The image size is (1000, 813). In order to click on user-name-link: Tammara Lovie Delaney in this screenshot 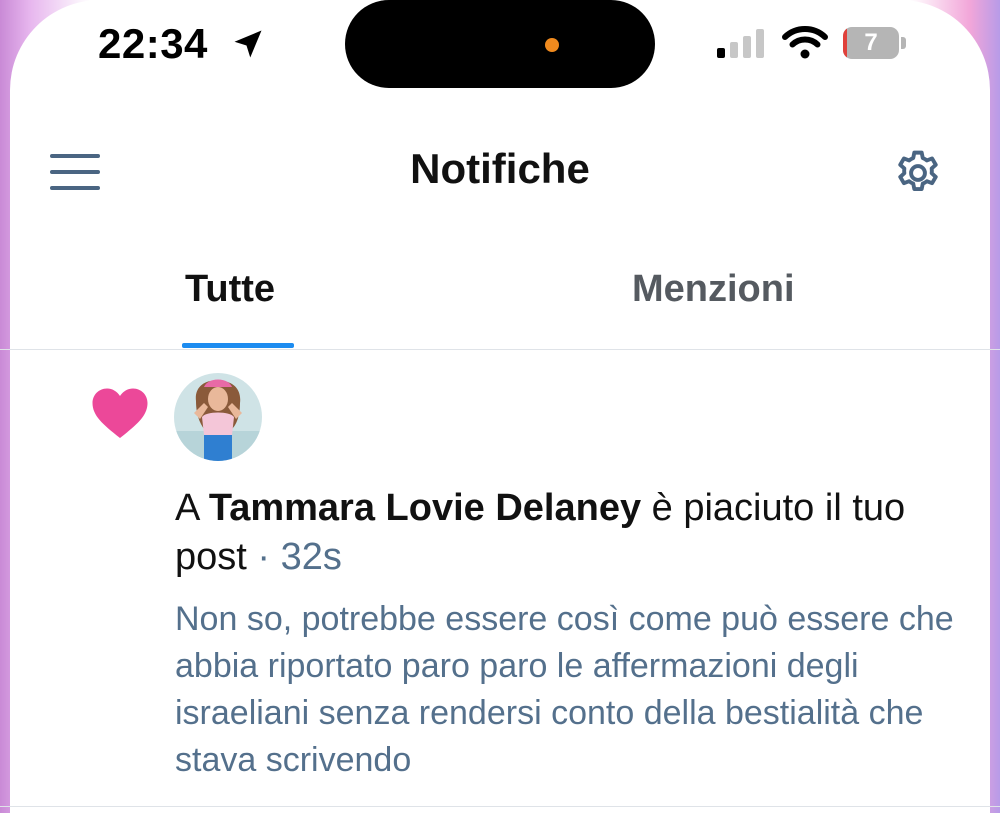, I will do `click(425, 508)`.